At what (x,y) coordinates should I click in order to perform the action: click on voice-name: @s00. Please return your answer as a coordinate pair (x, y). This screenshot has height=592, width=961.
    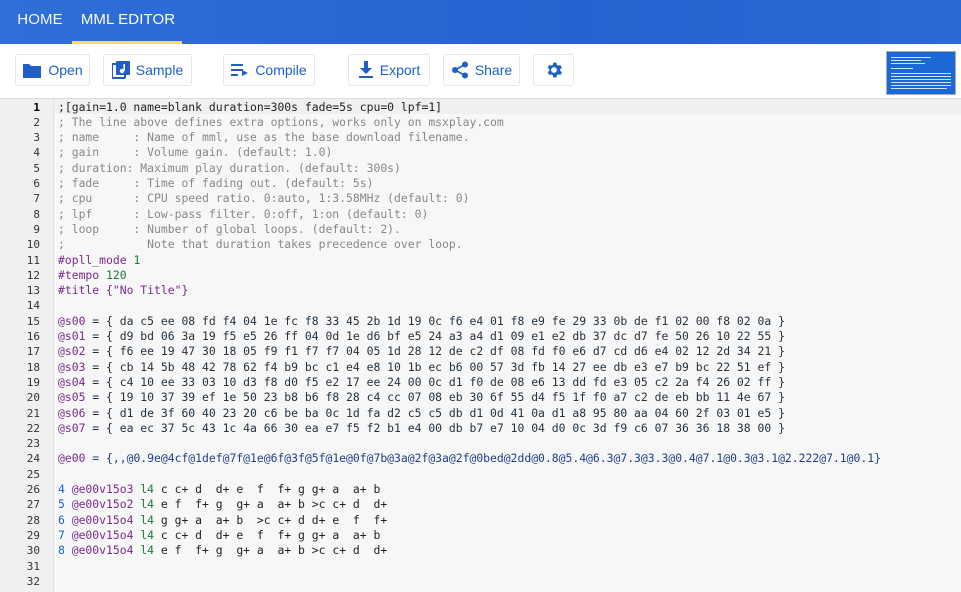
    Looking at the image, I should click on (72, 320).